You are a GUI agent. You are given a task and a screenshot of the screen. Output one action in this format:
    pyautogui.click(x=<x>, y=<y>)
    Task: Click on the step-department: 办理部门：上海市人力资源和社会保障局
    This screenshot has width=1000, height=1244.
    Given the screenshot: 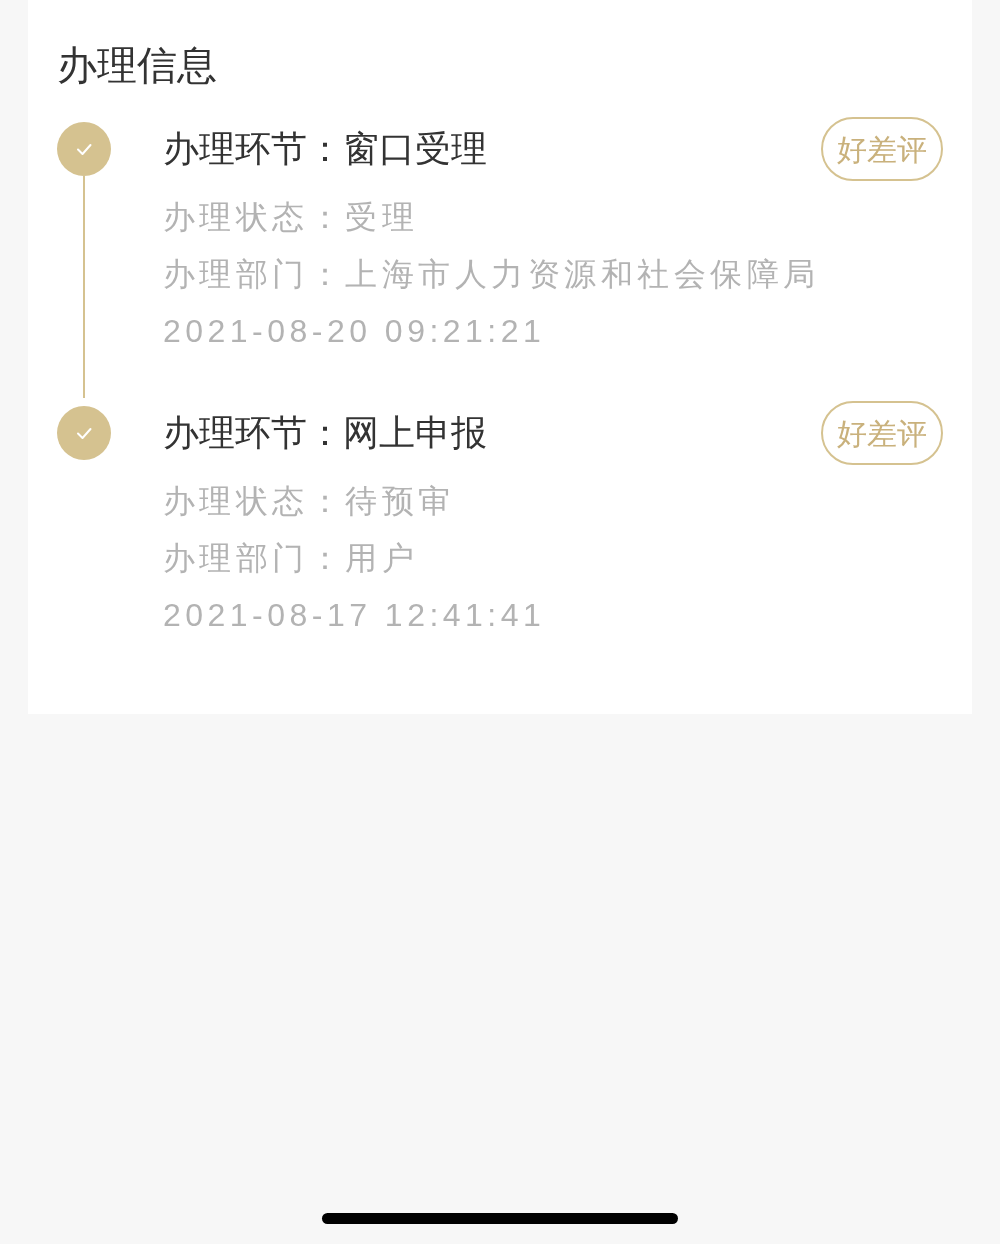 What is the action you would take?
    pyautogui.click(x=492, y=274)
    